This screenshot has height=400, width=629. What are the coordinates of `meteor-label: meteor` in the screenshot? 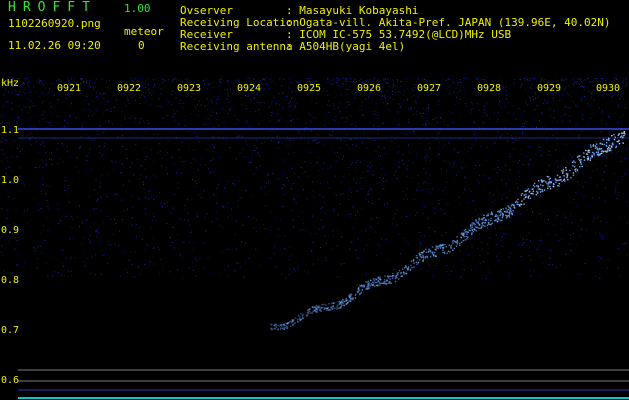 It's located at (144, 31).